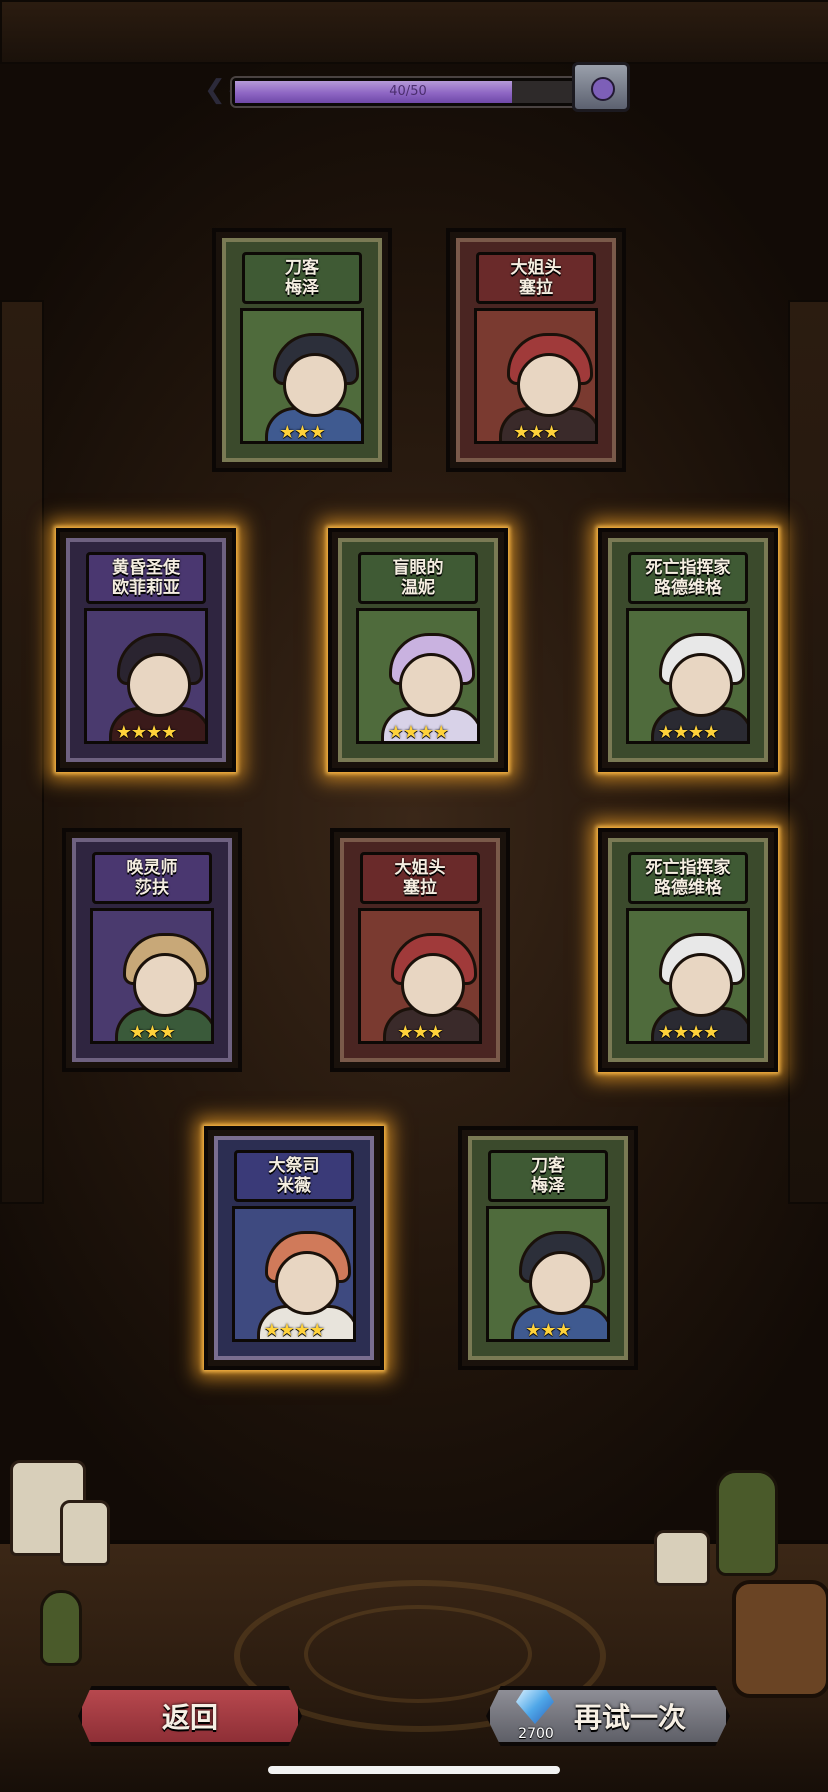  I want to click on chest-lock-icon, so click(603, 89).